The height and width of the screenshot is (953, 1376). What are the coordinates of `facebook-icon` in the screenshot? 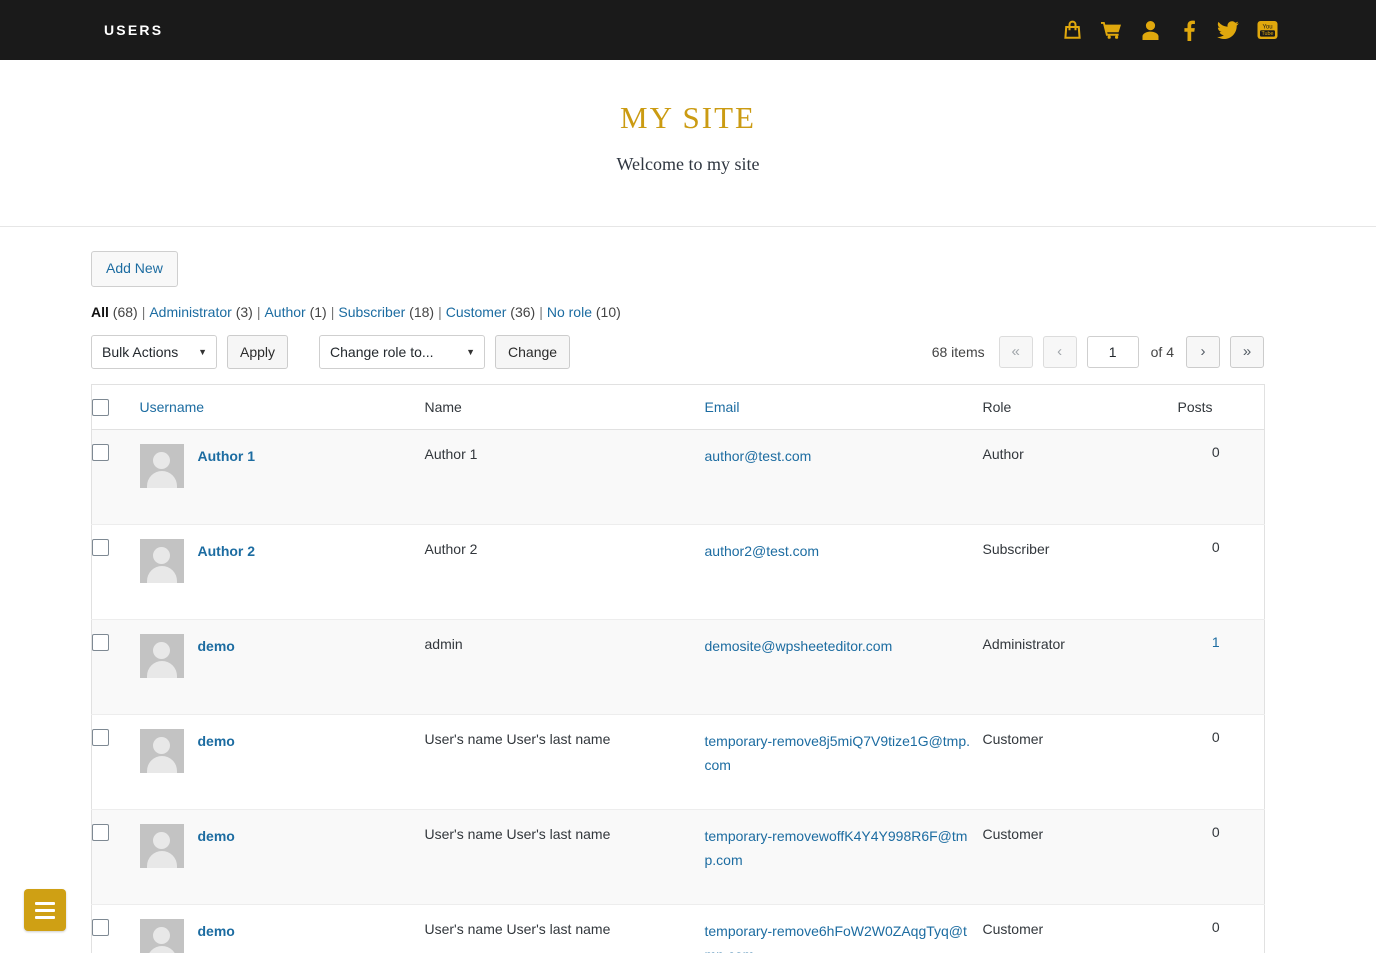 It's located at (1189, 30).